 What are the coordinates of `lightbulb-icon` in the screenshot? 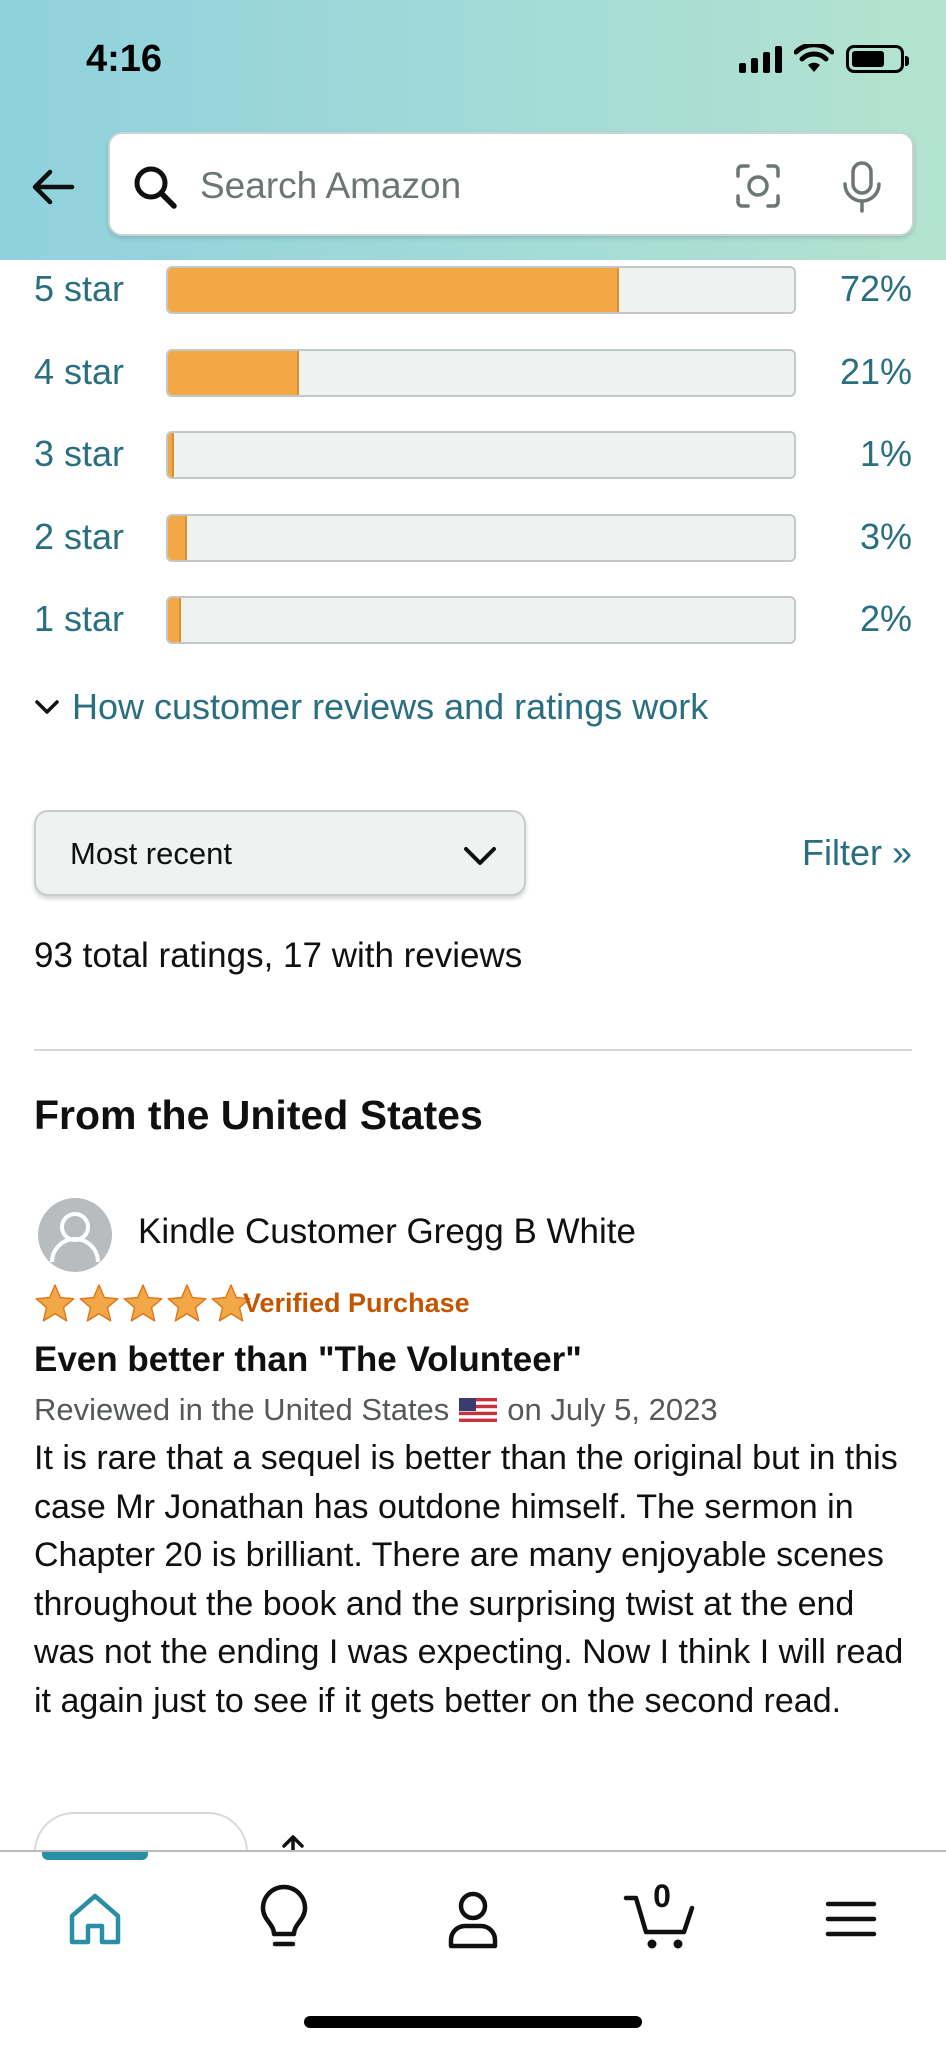 It's located at (284, 1919).